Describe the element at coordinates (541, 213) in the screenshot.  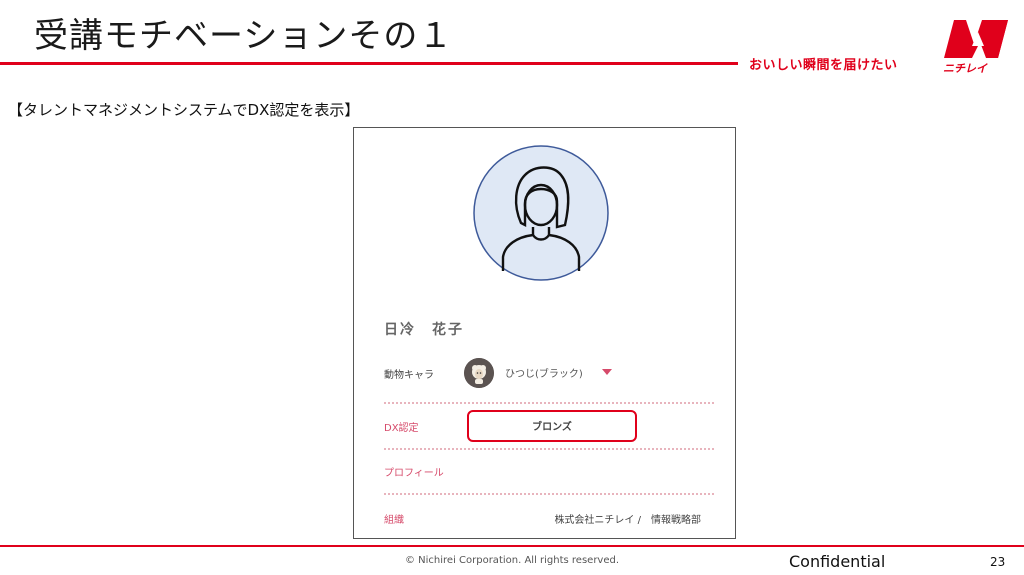
I see `person-avatar-icon` at that location.